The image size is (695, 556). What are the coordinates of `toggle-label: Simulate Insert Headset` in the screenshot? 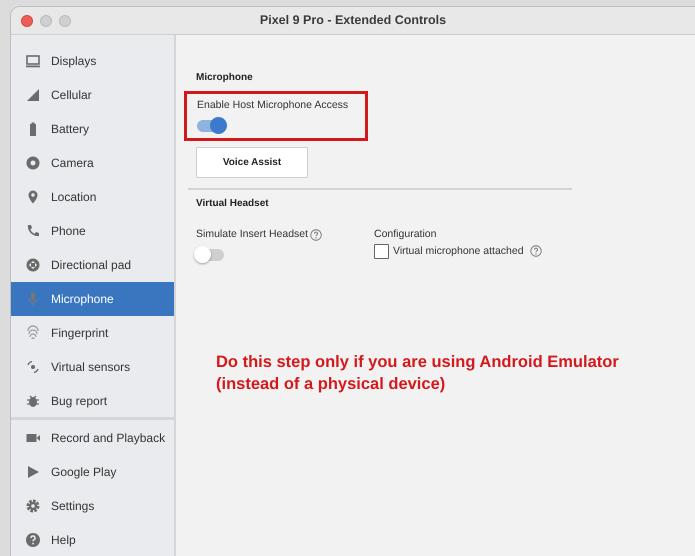 It's located at (252, 234).